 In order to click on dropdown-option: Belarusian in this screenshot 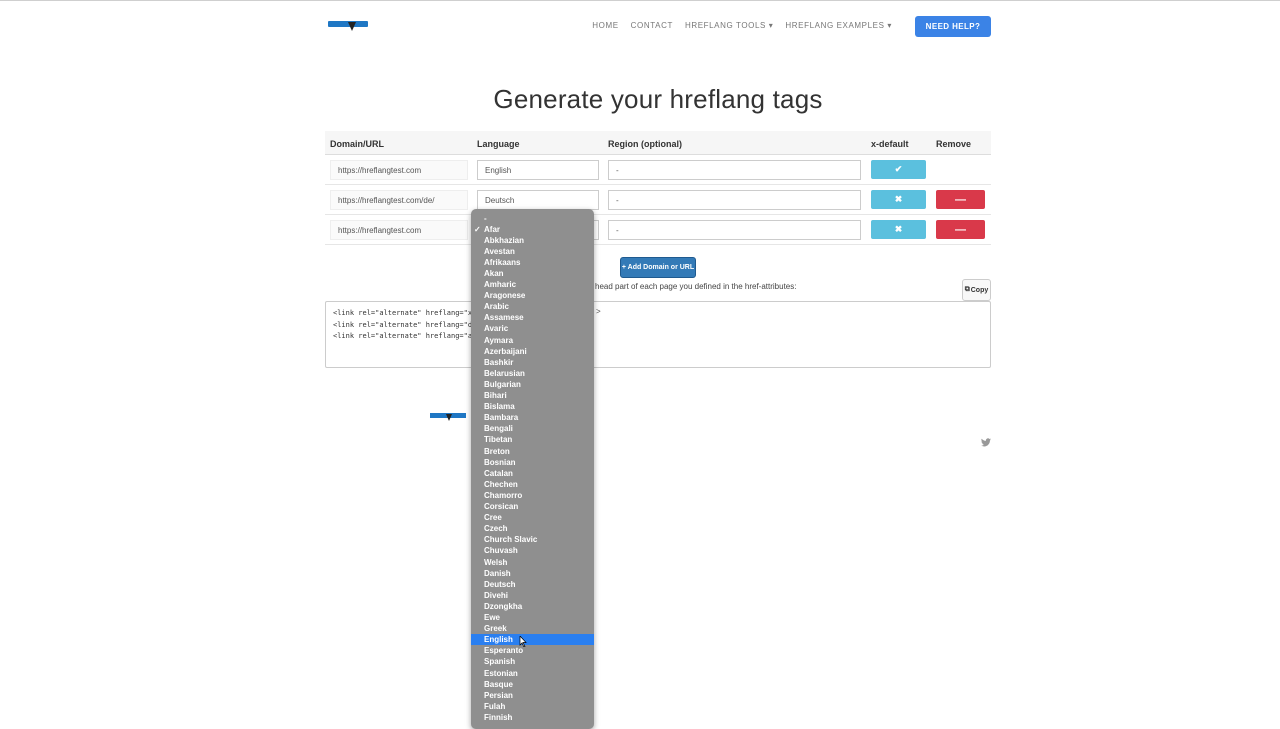, I will do `click(532, 373)`.